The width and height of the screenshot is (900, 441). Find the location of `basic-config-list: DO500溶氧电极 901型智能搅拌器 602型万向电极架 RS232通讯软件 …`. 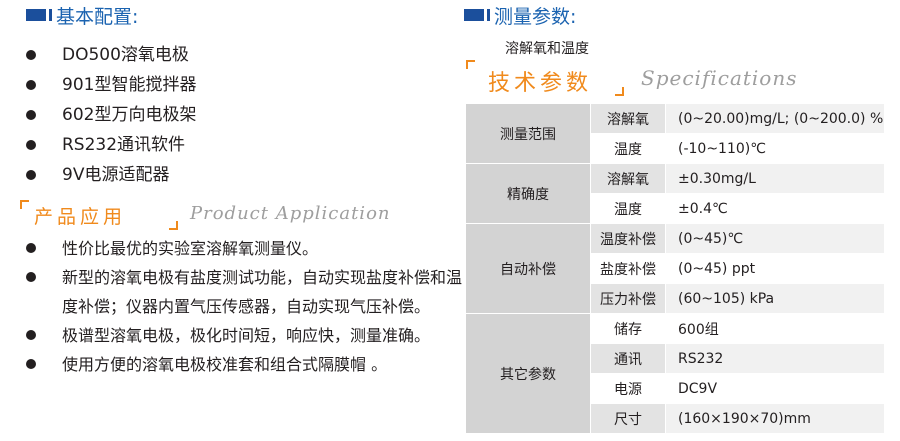

basic-config-list: DO500溶氧电极 901型智能搅拌器 602型万向电极架 RS232通讯软件 … is located at coordinates (111, 115).